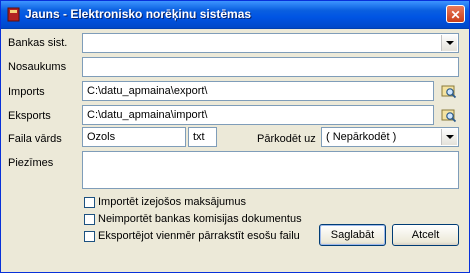  I want to click on skip-commission-checkbox, so click(89, 219).